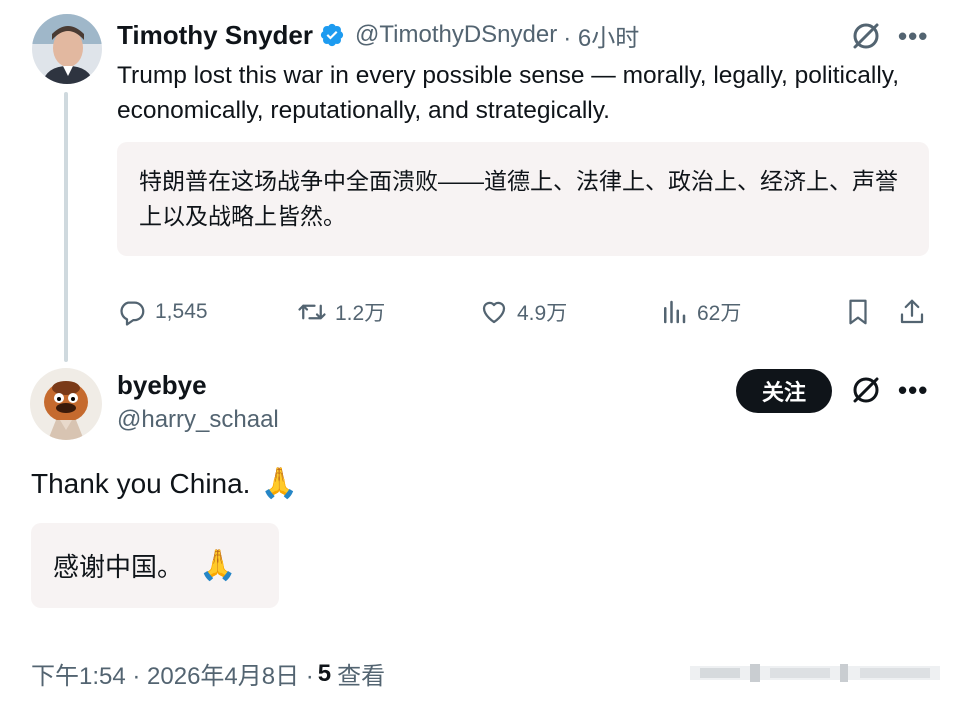  I want to click on like-count: 4.9万, so click(542, 313).